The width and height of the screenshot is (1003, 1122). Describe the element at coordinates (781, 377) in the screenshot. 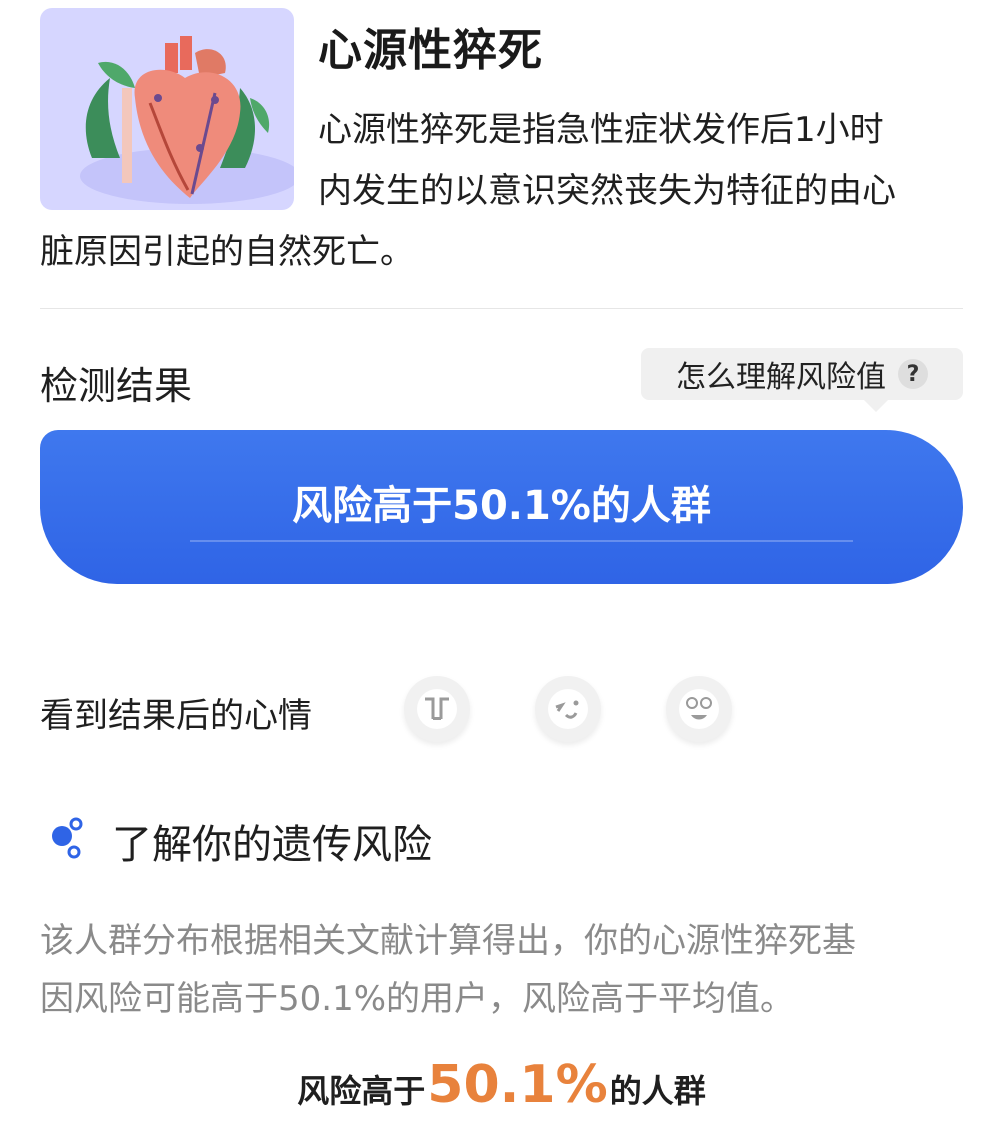

I see `risk-help-label: 怎么理解风险值` at that location.